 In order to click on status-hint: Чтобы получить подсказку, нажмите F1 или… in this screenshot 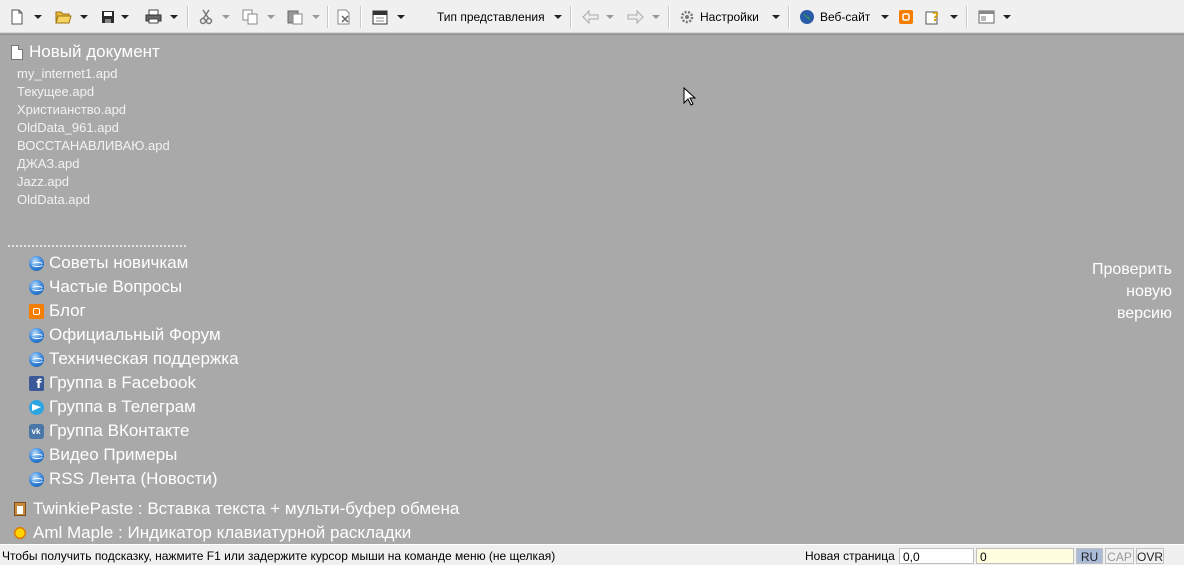, I will do `click(279, 556)`.